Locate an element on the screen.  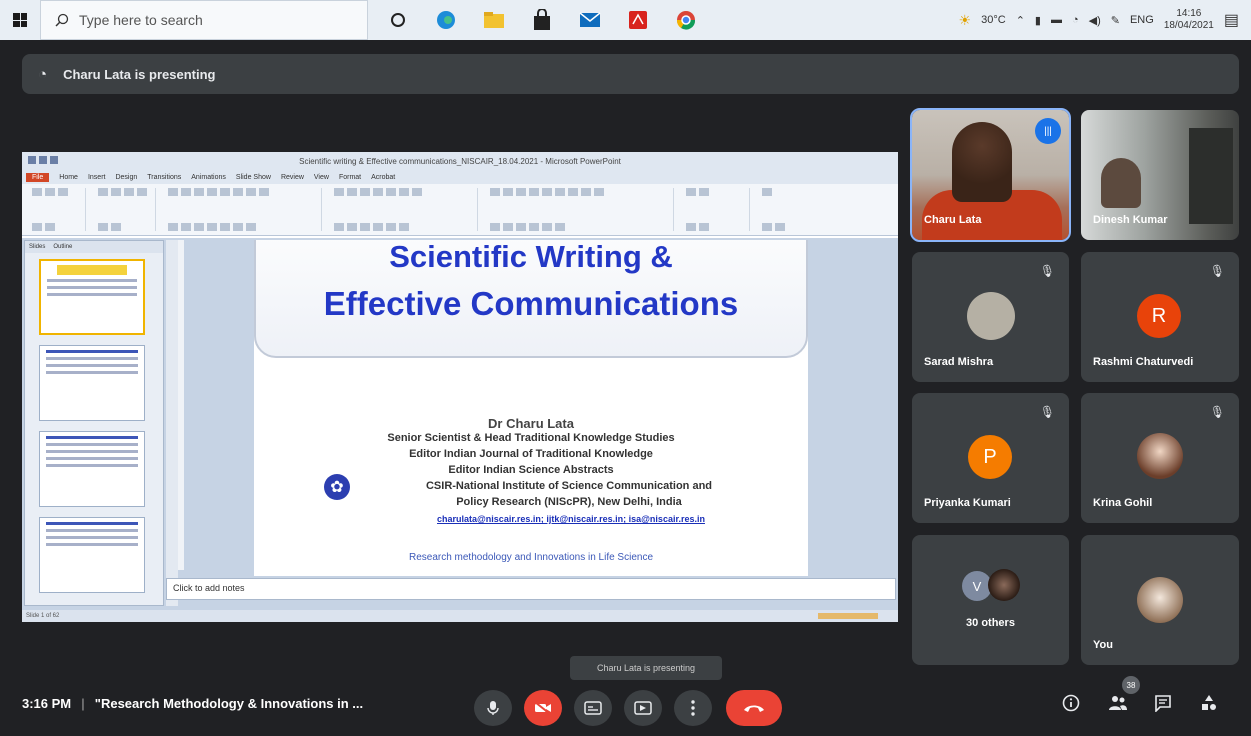
others-count-label: 30 others is located at coordinates (990, 623).